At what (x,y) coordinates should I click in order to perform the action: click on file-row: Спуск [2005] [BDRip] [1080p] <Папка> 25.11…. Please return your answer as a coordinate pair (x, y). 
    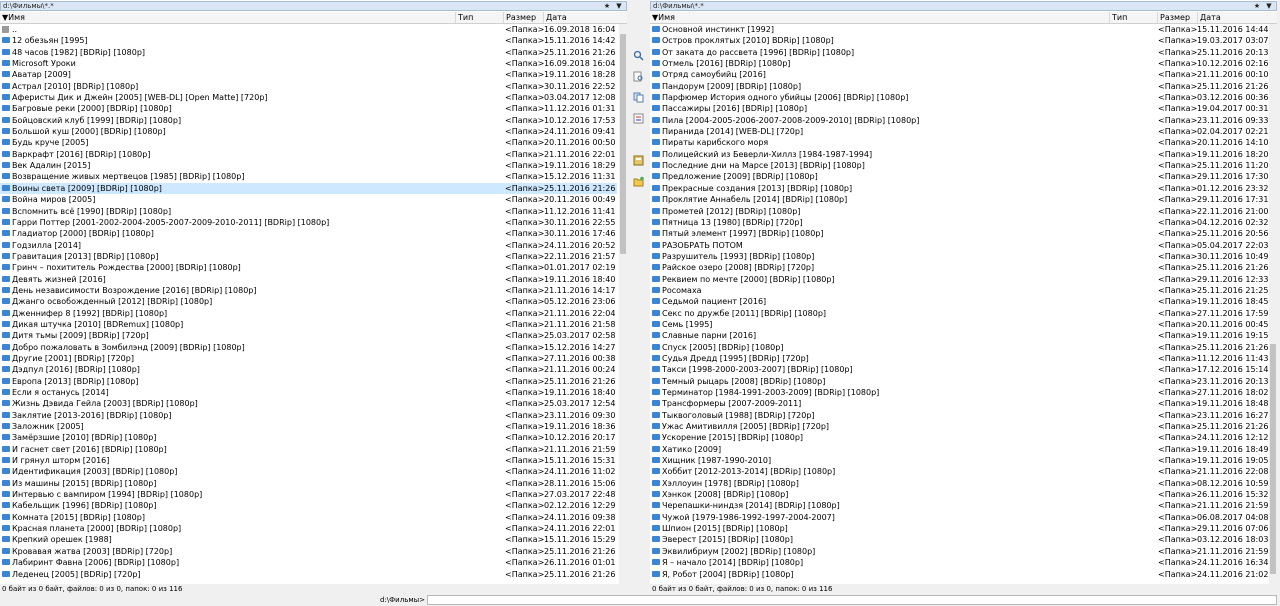
    Looking at the image, I should click on (959, 347).